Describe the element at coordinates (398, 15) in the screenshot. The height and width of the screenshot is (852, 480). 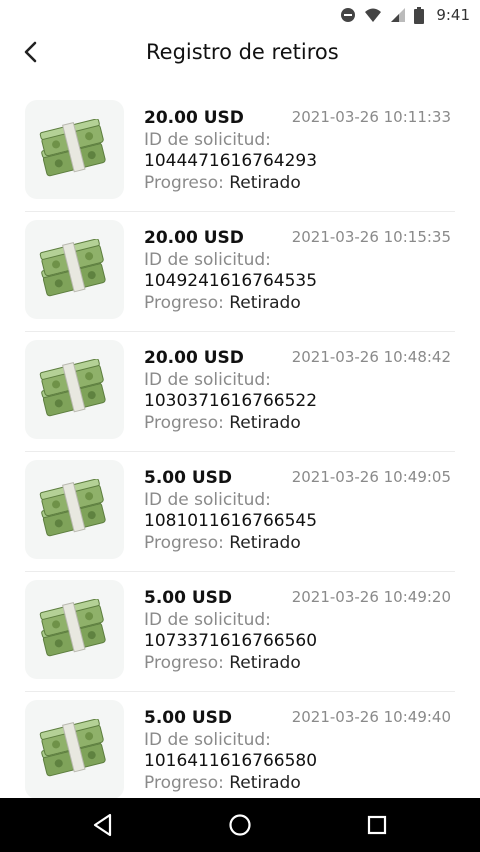
I see `signal-icon` at that location.